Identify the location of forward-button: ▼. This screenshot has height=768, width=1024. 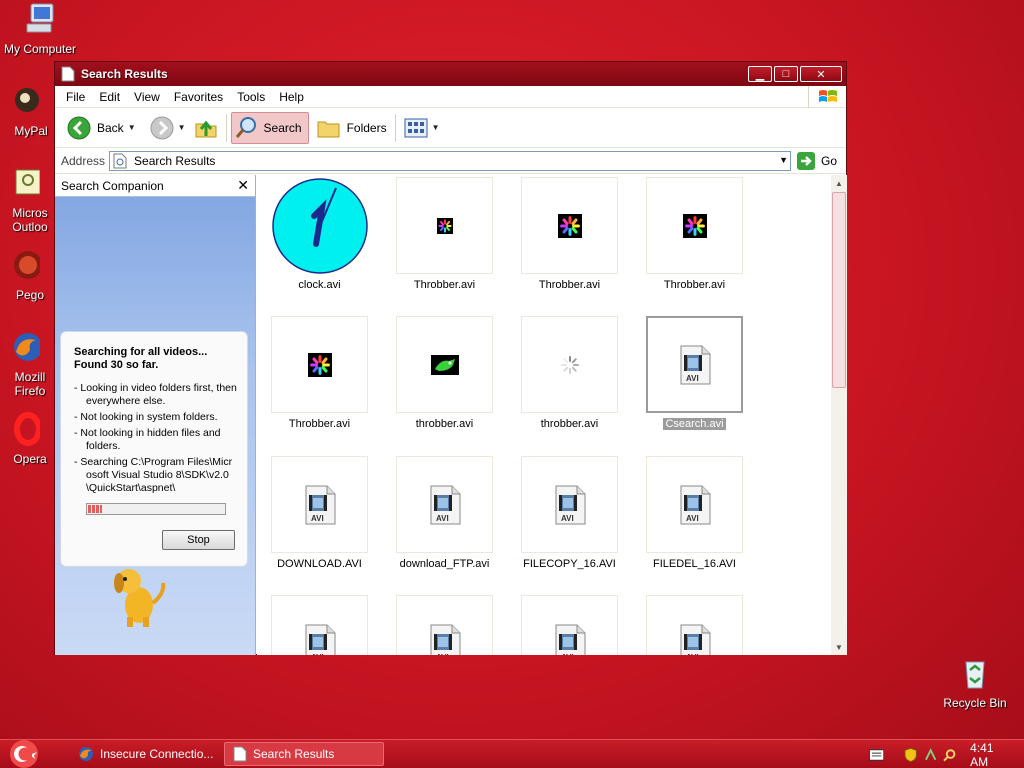
(168, 128).